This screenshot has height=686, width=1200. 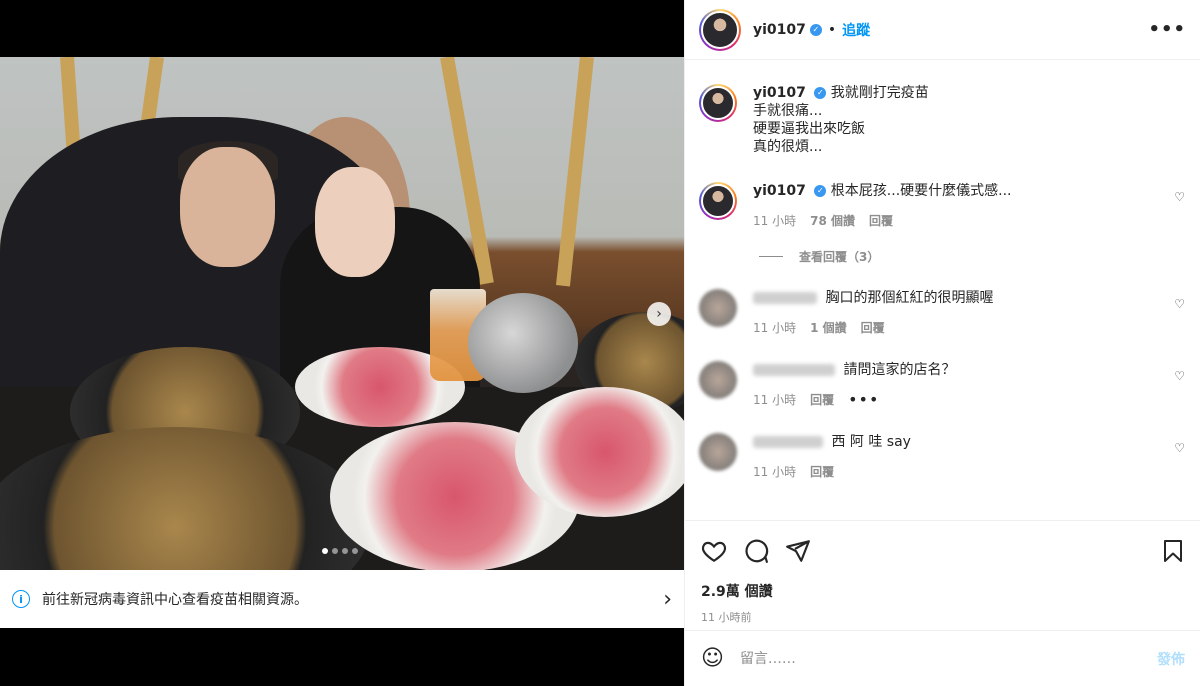 What do you see at coordinates (712, 658) in the screenshot?
I see `emoji-icon: ☺` at bounding box center [712, 658].